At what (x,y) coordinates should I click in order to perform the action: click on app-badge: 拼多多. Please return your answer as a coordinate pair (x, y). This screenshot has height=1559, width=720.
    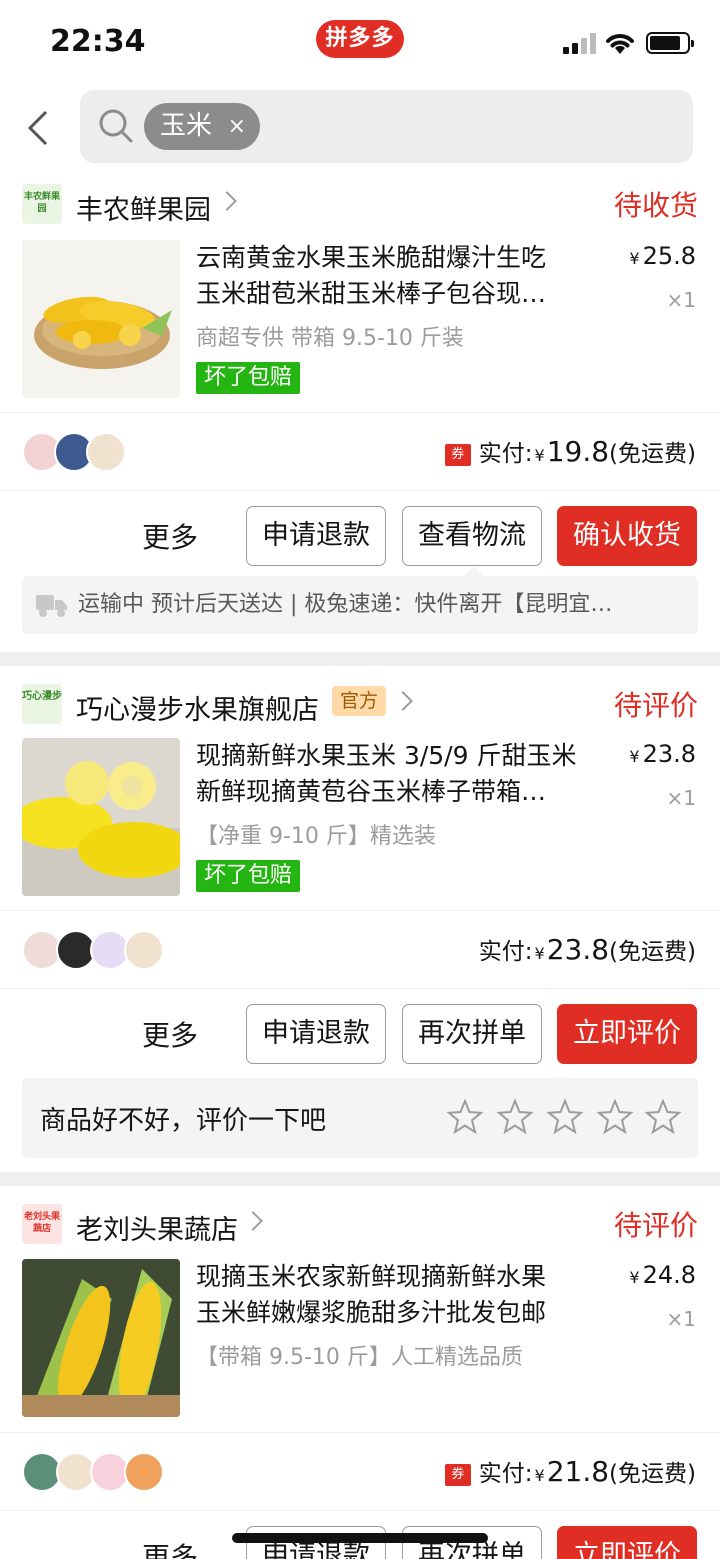
    Looking at the image, I should click on (360, 39).